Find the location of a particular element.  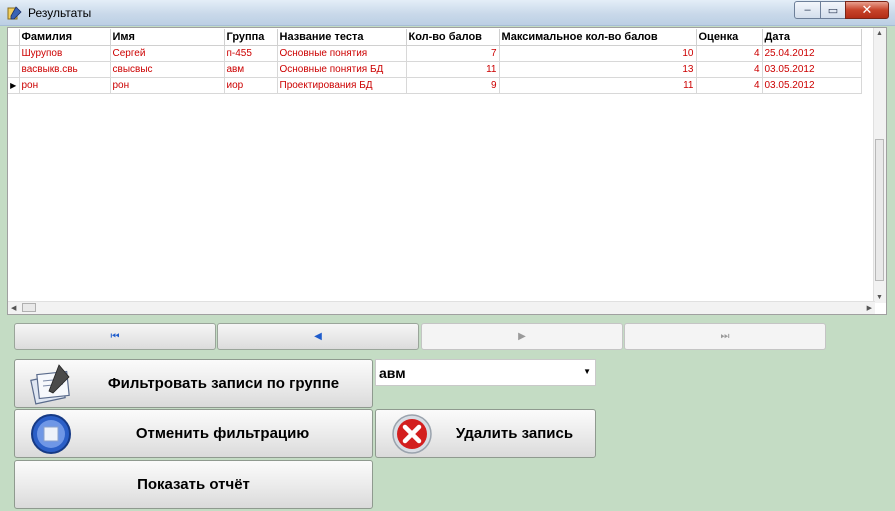

delete-icon is located at coordinates (412, 433).